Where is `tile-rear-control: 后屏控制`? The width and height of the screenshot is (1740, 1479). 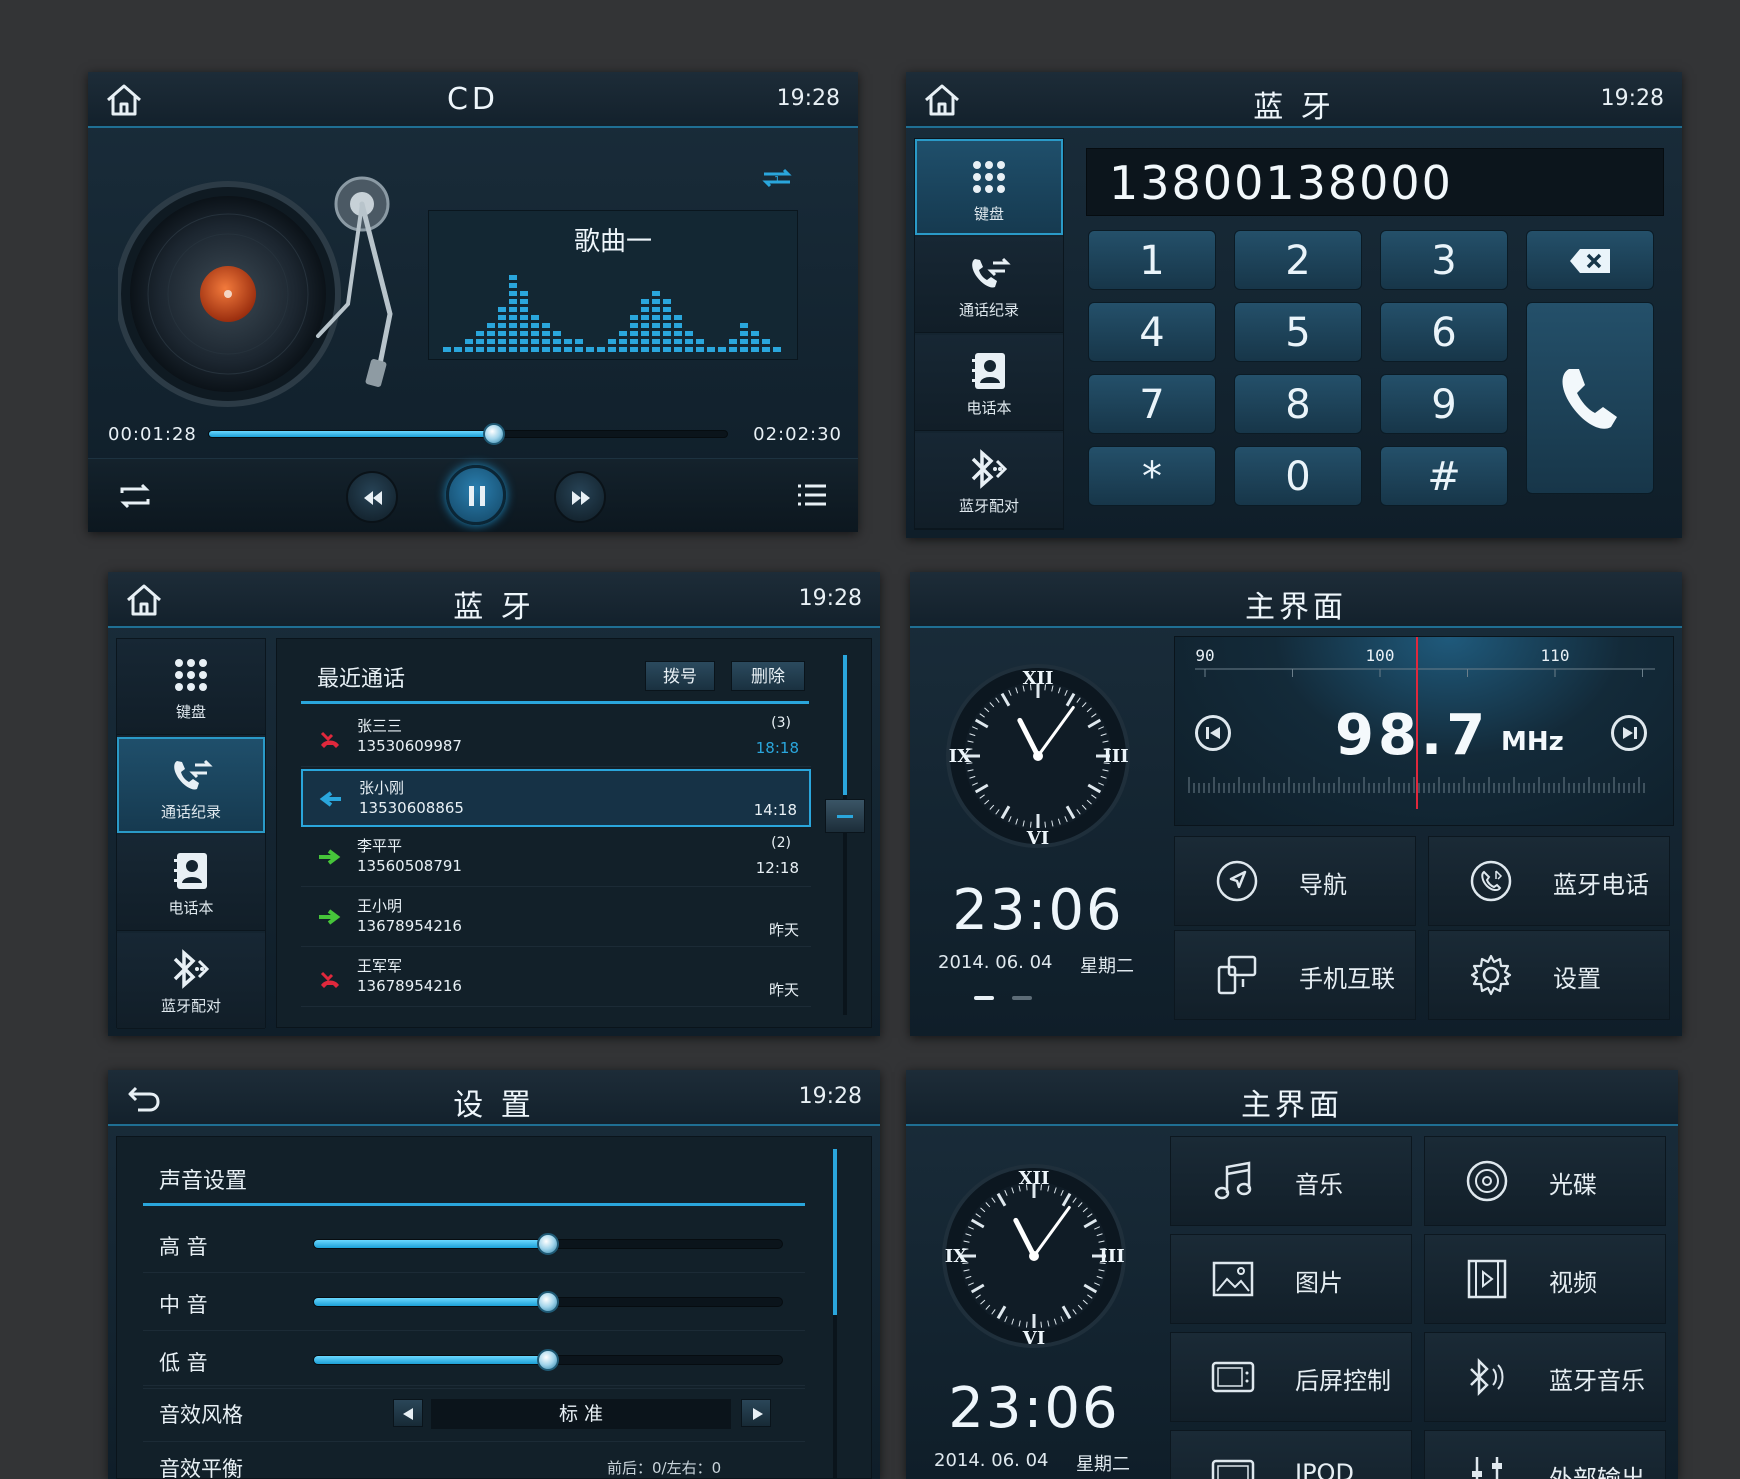 tile-rear-control: 后屏控制 is located at coordinates (1291, 1377).